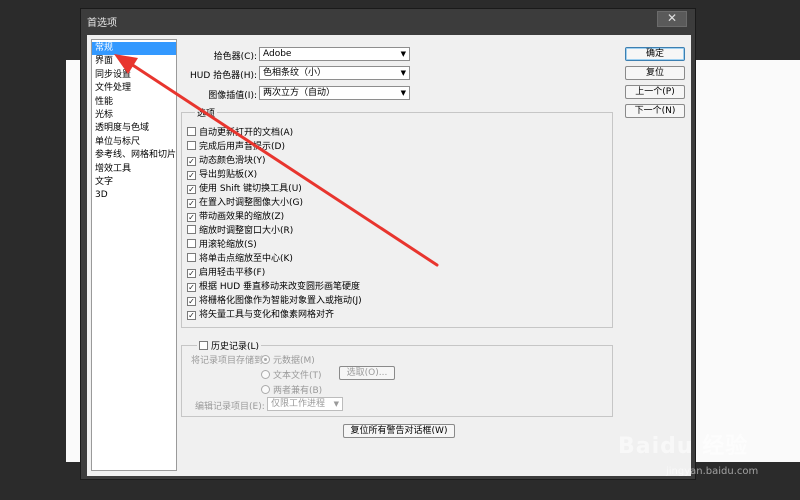 Image resolution: width=800 pixels, height=500 pixels. What do you see at coordinates (712, 471) in the screenshot?
I see `watermark-url: jingyan.baidu.com` at bounding box center [712, 471].